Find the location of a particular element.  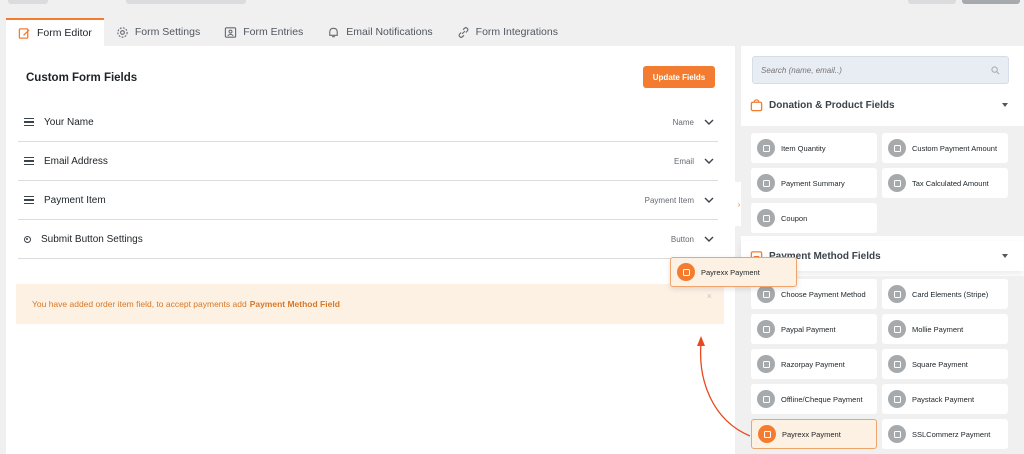

field-type: Button is located at coordinates (682, 239).